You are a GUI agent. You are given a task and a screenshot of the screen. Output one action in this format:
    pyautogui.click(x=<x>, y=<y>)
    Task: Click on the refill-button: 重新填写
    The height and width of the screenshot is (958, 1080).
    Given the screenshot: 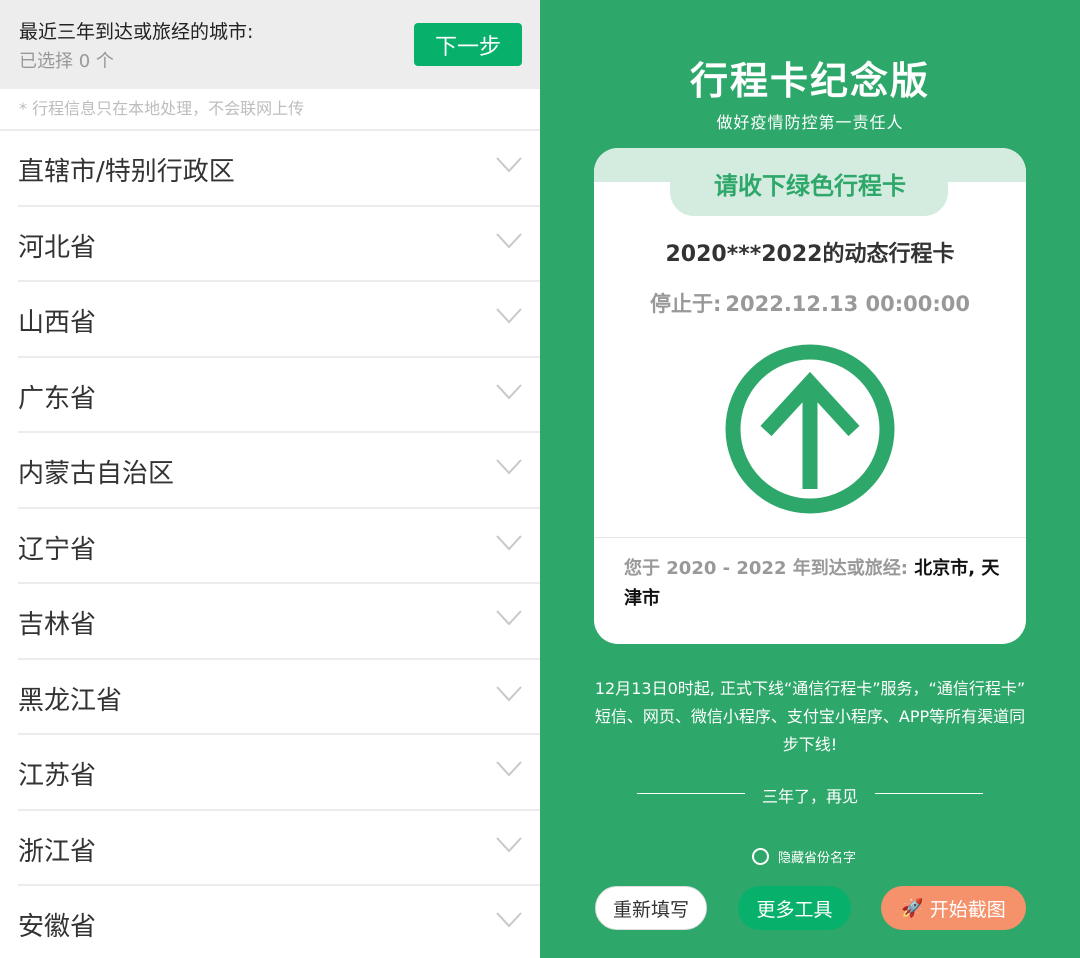 What is the action you would take?
    pyautogui.click(x=651, y=908)
    